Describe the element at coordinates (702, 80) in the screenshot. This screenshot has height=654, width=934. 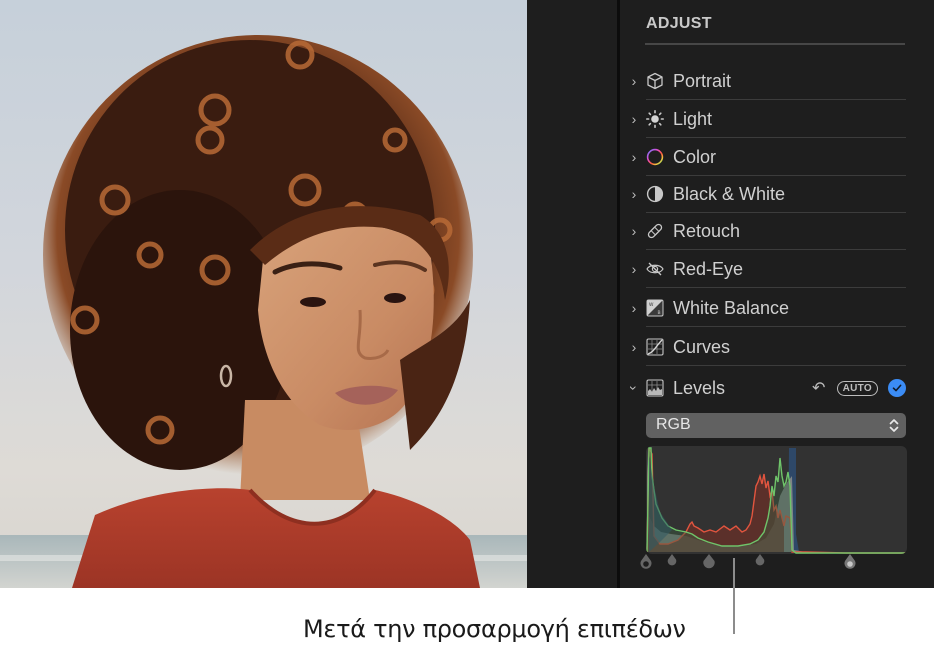
I see `adjust-item-label: Portrait` at that location.